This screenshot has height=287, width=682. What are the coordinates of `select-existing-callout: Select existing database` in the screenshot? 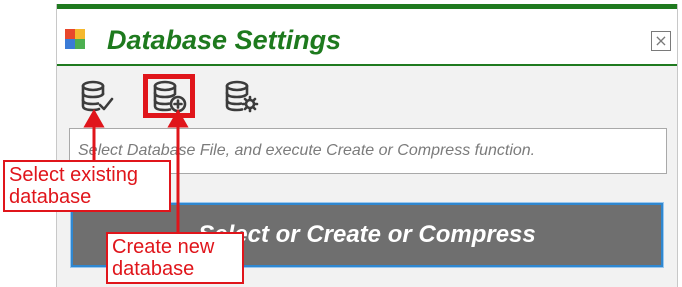 It's located at (87, 186).